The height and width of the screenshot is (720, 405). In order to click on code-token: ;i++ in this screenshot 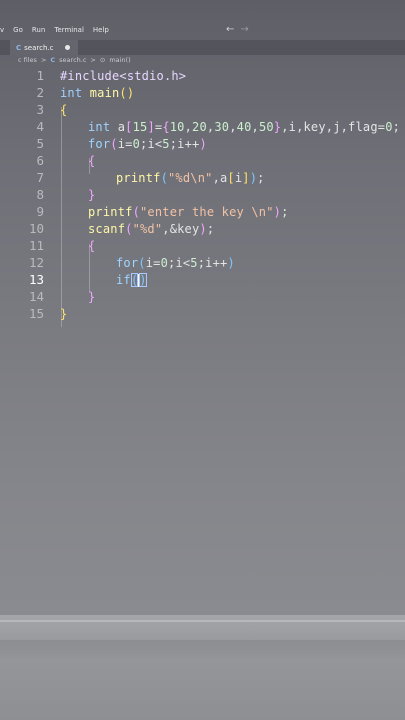, I will do `click(184, 143)`.